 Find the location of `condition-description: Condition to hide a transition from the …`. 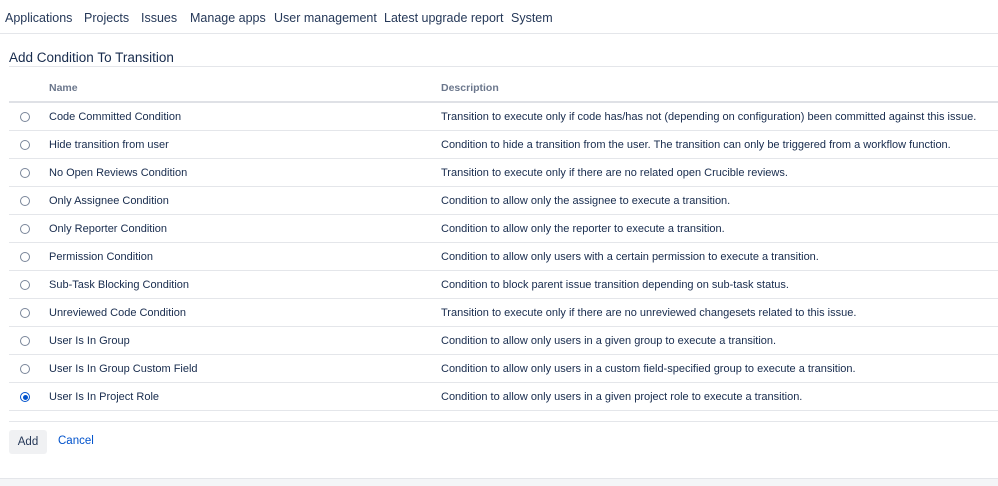

condition-description: Condition to hide a transition from the … is located at coordinates (696, 145).